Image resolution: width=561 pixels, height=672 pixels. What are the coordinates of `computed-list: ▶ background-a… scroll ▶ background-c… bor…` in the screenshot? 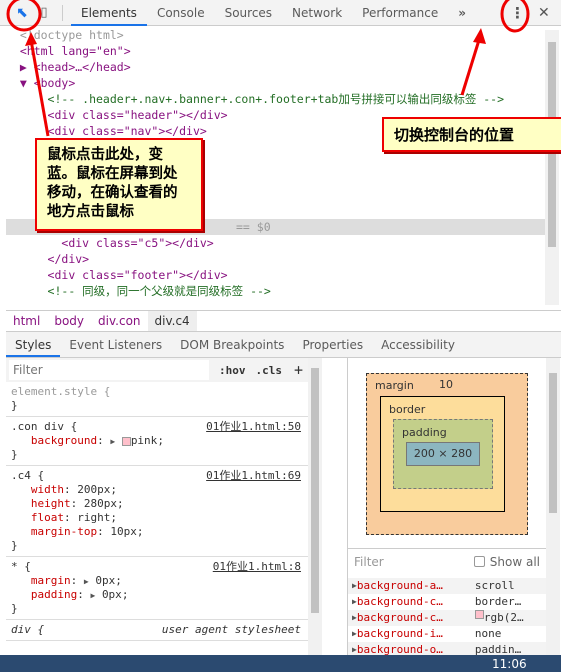 It's located at (447, 618).